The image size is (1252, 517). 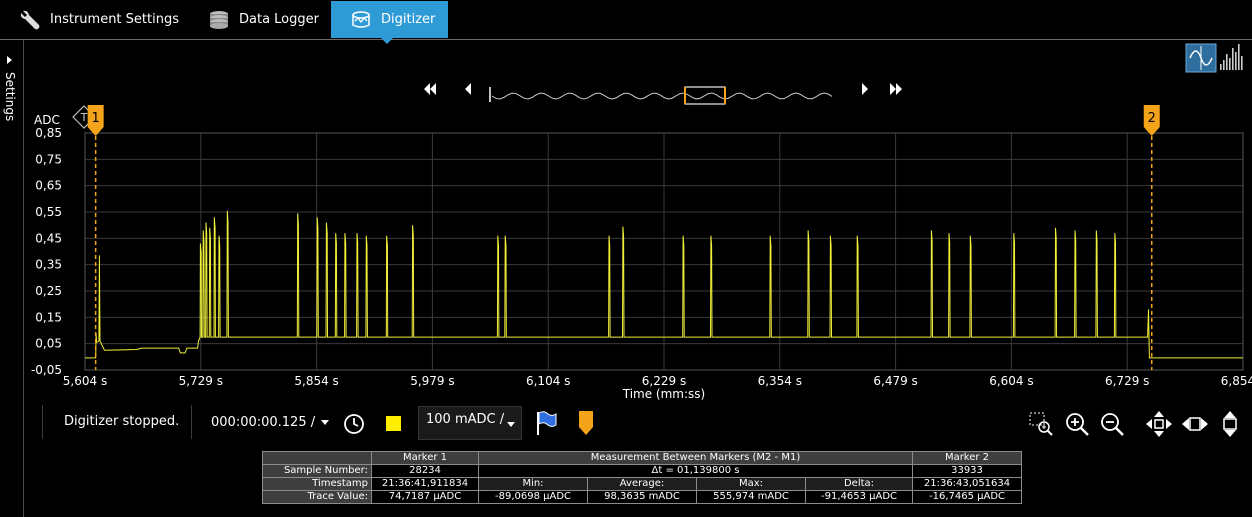 What do you see at coordinates (201, 381) in the screenshot?
I see `x-tick-label: 5,729 s` at bounding box center [201, 381].